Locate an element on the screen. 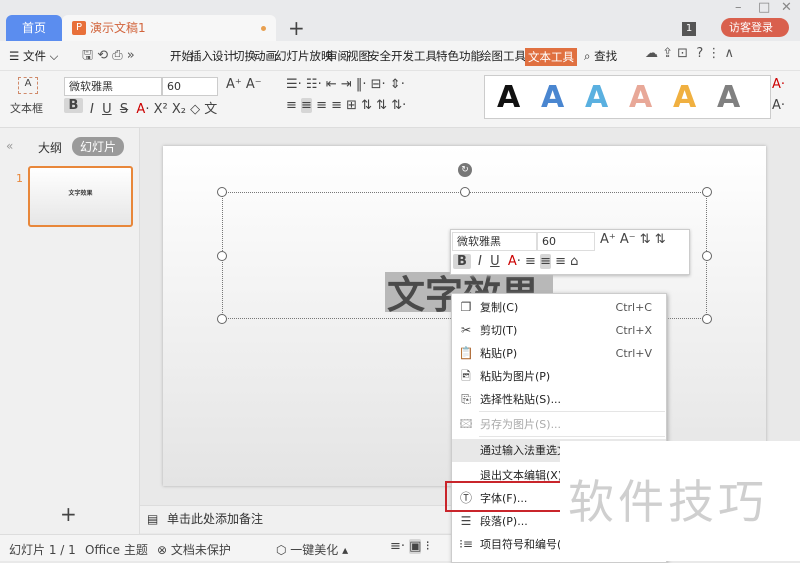  login-button: 访客登录 is located at coordinates (755, 27).